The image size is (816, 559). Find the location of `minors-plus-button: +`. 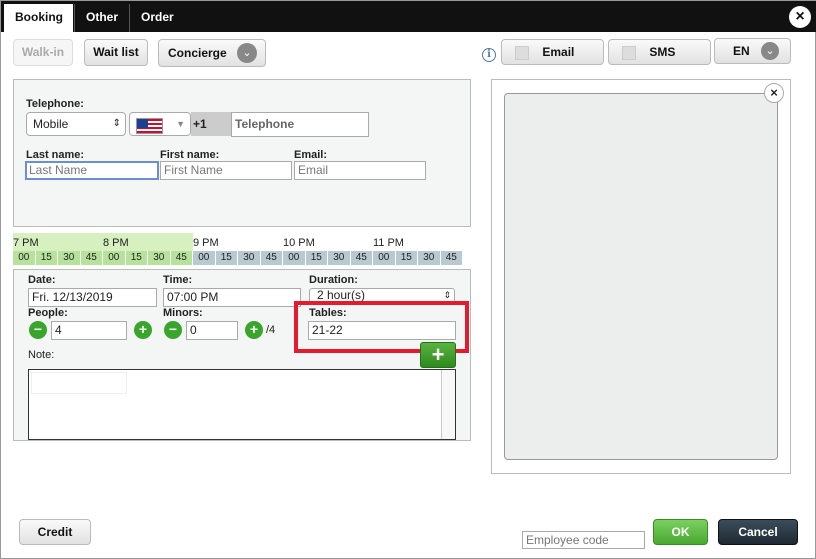

minors-plus-button: + is located at coordinates (254, 330).